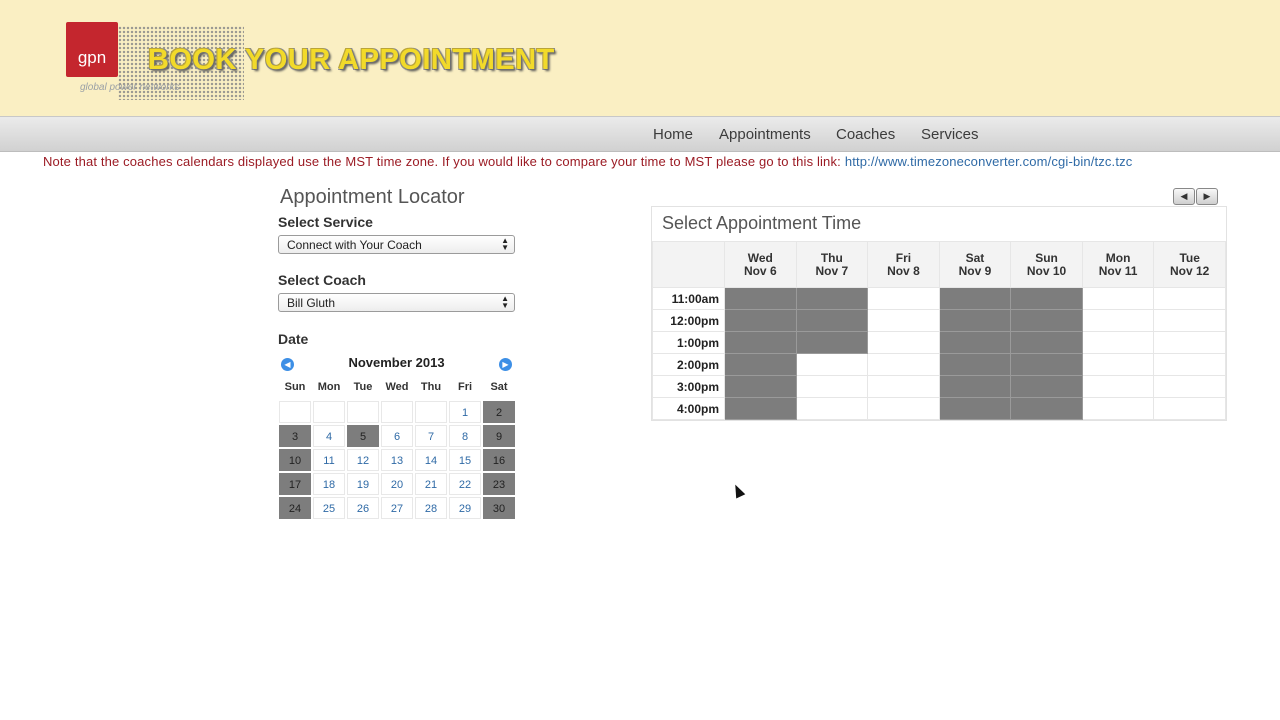  Describe the element at coordinates (329, 484) in the screenshot. I see `calendar-day: 18` at that location.